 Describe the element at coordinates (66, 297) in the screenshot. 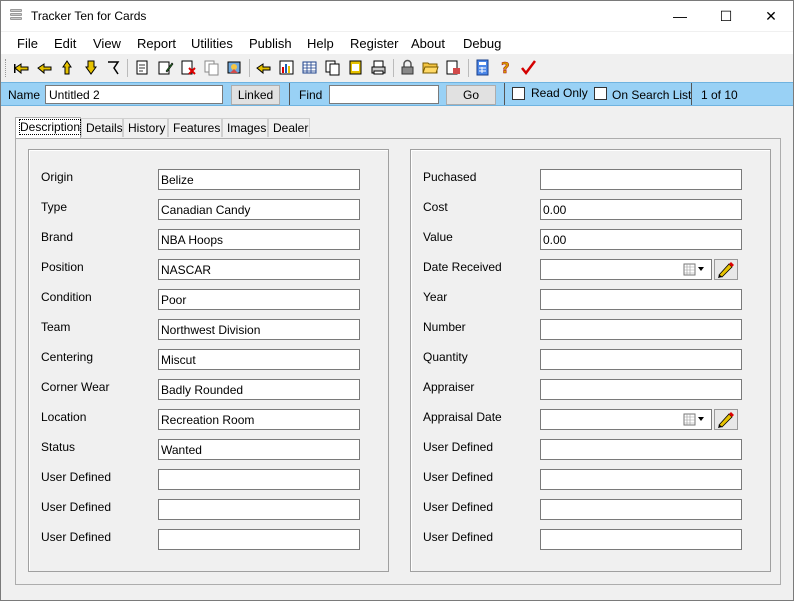

I see `condition-label: Condition` at that location.